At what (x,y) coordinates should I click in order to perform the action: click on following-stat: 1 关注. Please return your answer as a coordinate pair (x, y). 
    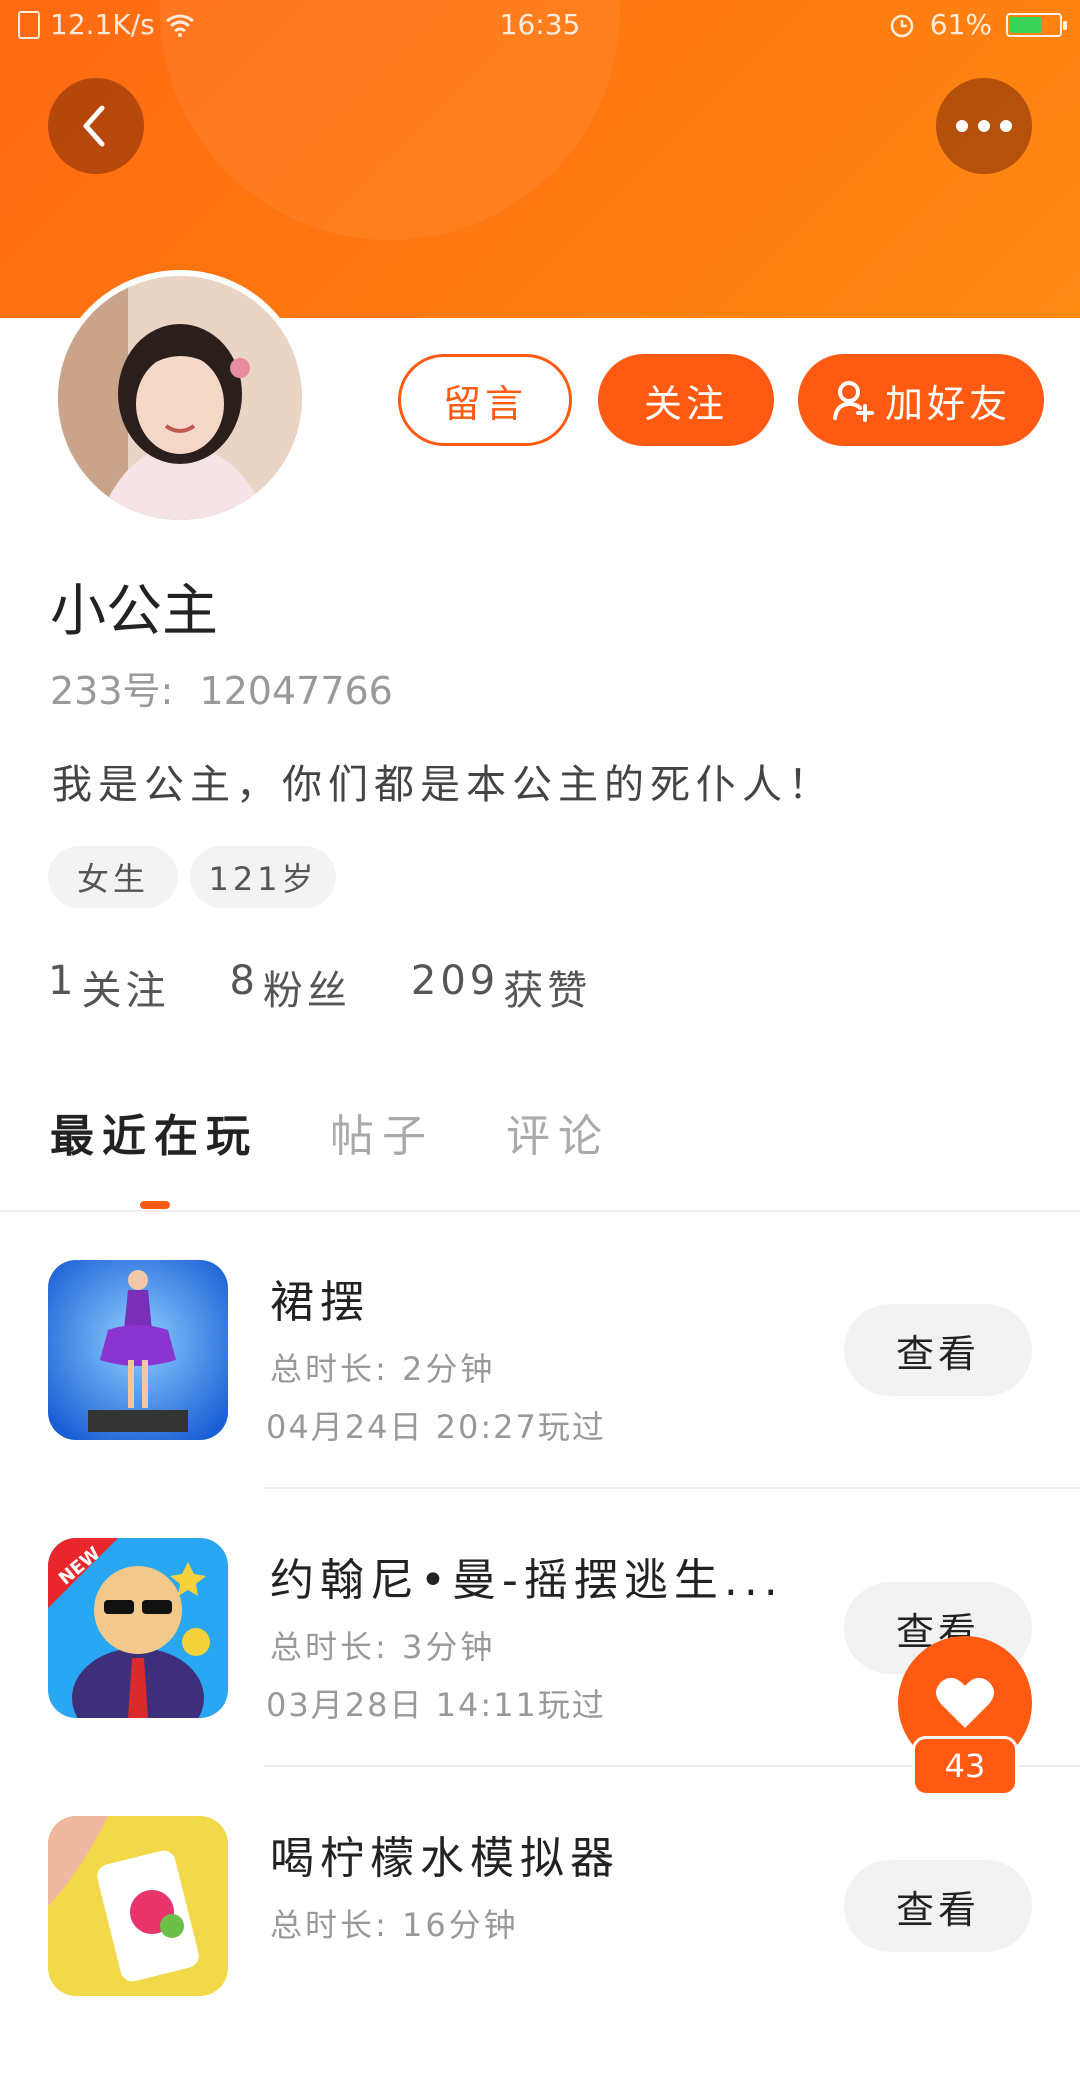
    Looking at the image, I should click on (108, 987).